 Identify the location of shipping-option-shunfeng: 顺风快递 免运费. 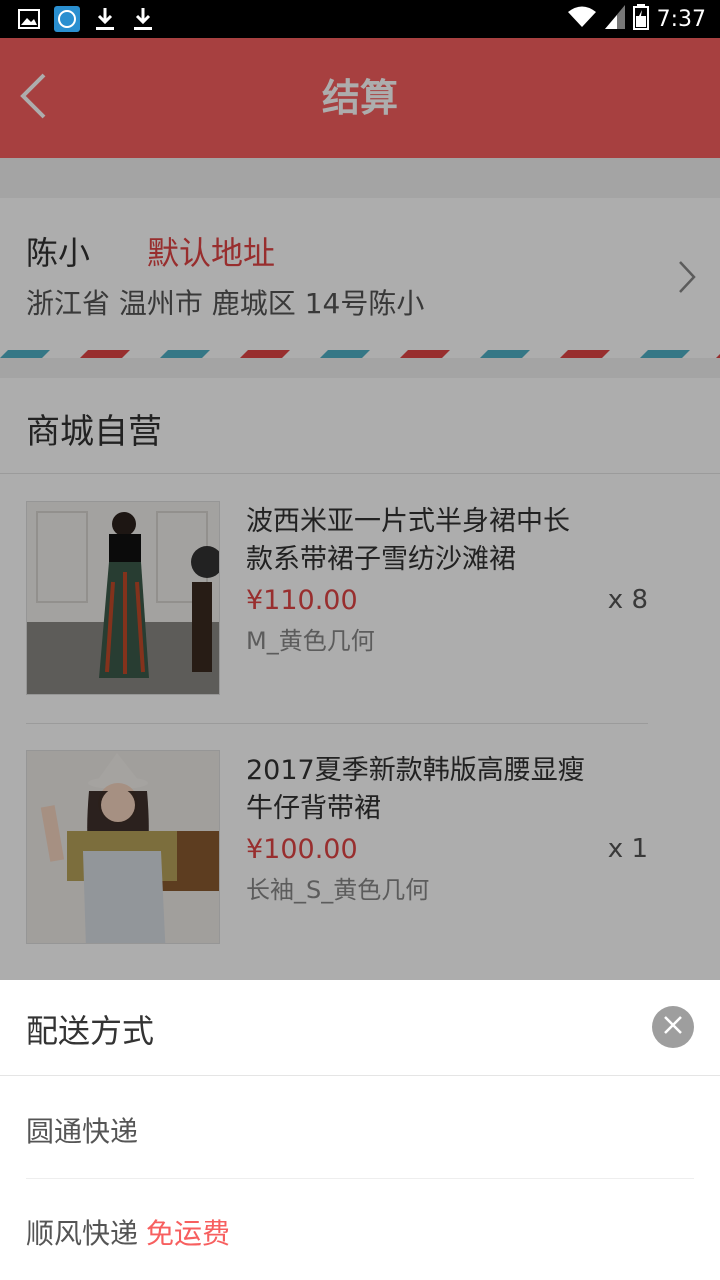
(128, 1232).